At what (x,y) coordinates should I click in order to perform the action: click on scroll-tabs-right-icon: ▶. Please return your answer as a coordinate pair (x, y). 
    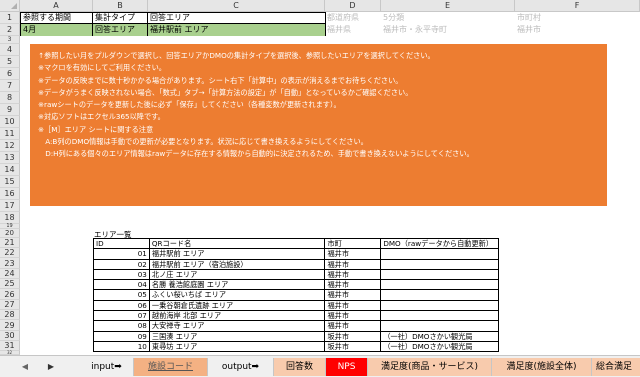
    Looking at the image, I should click on (51, 367).